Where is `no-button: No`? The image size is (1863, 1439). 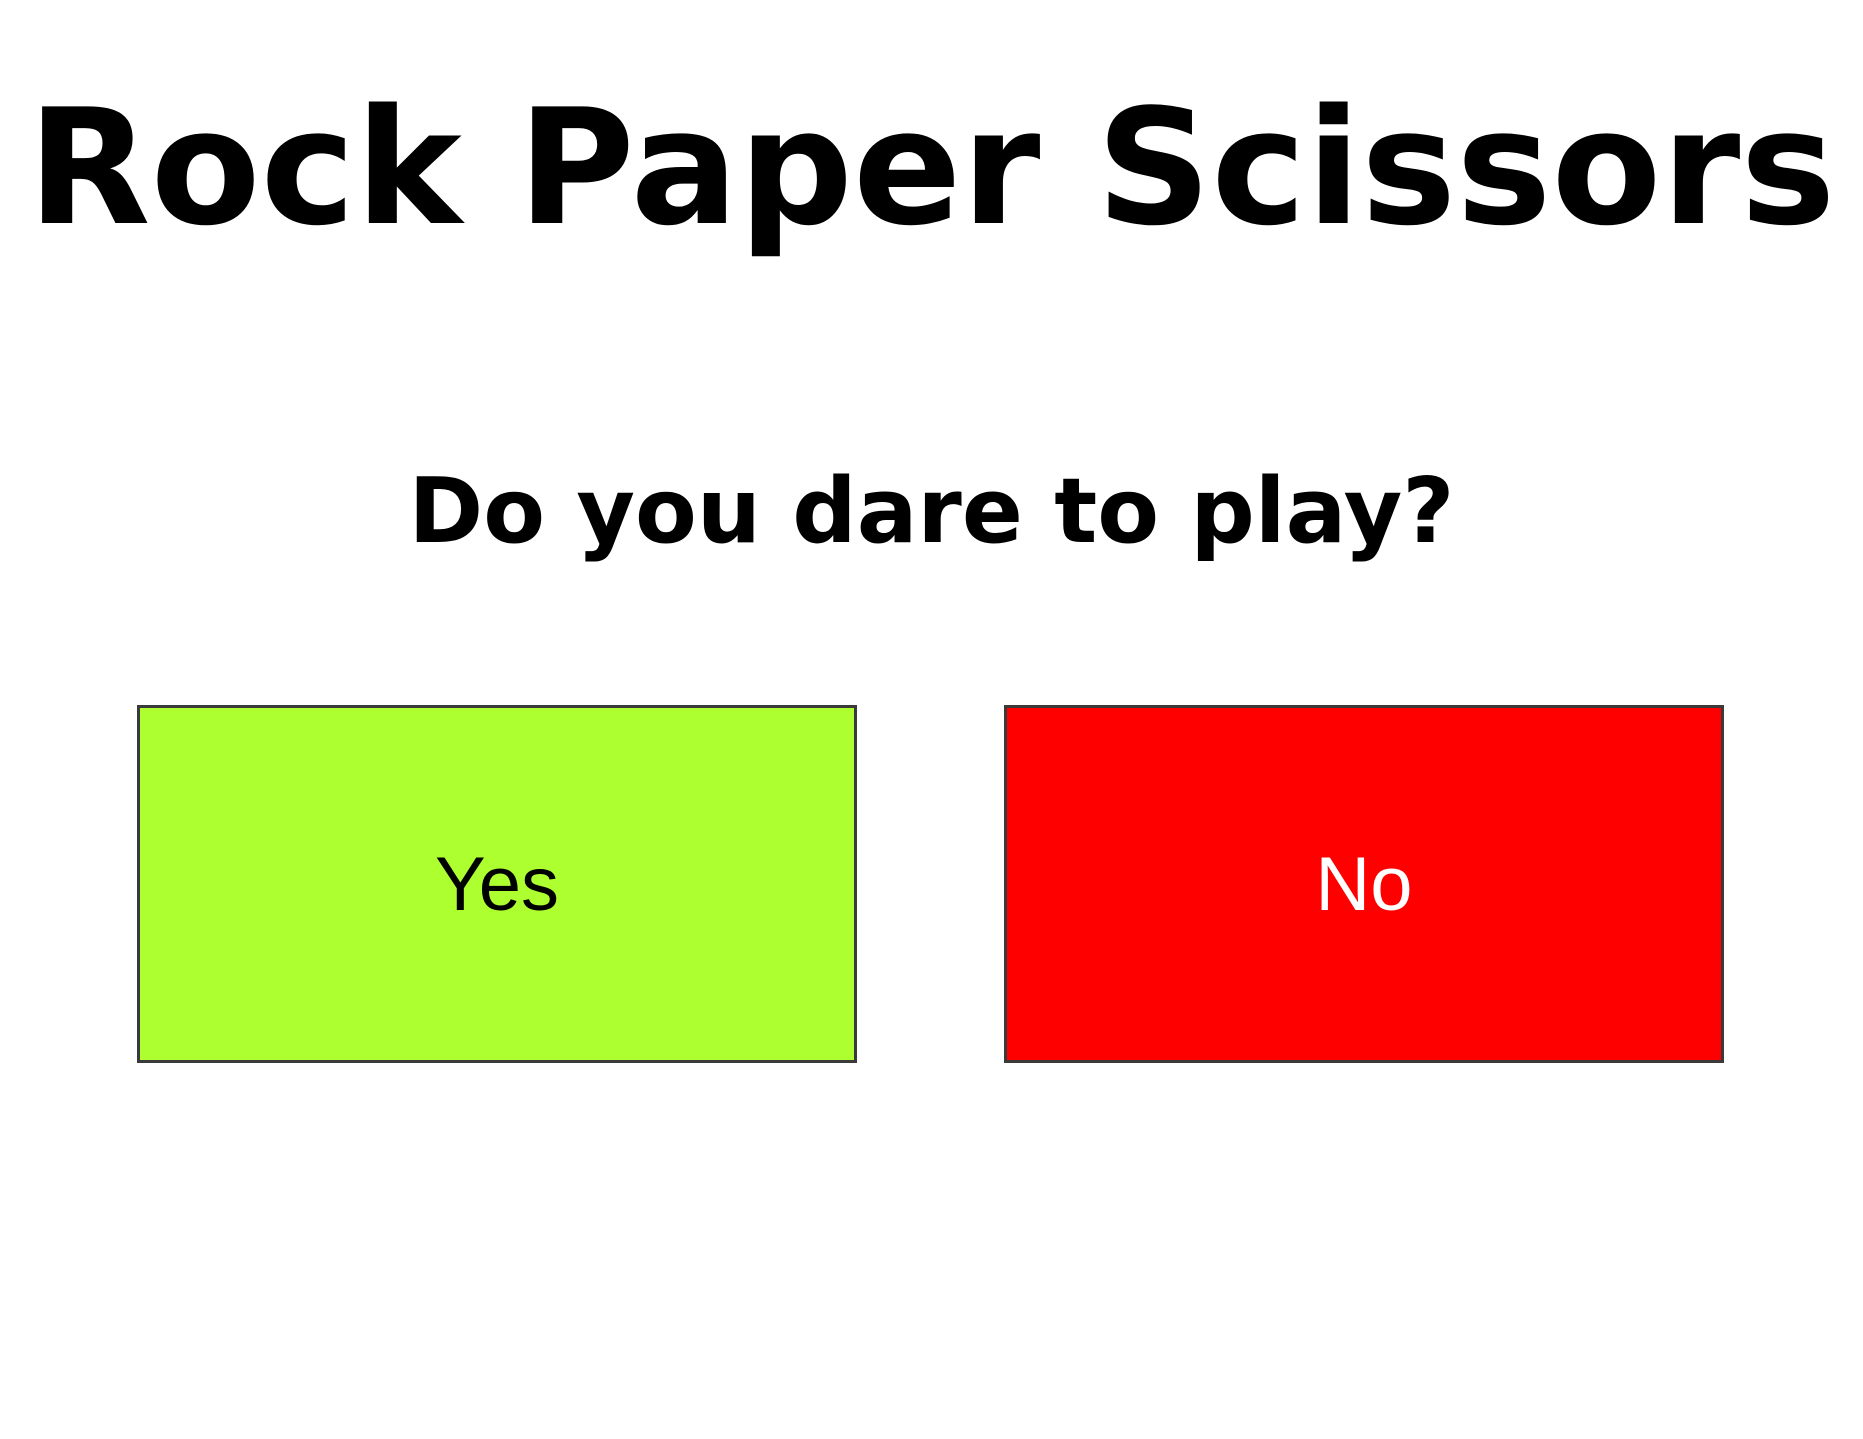 no-button: No is located at coordinates (1364, 884).